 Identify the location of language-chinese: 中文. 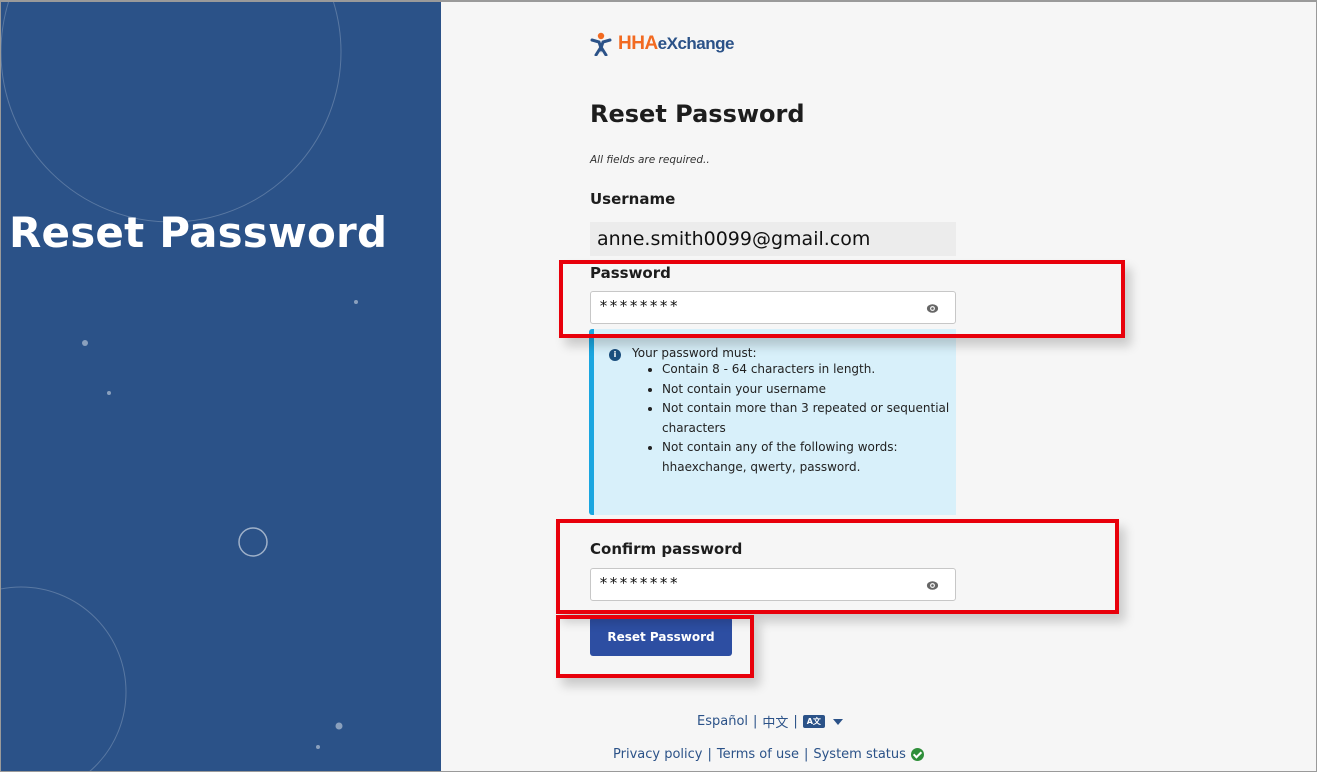
(775, 721).